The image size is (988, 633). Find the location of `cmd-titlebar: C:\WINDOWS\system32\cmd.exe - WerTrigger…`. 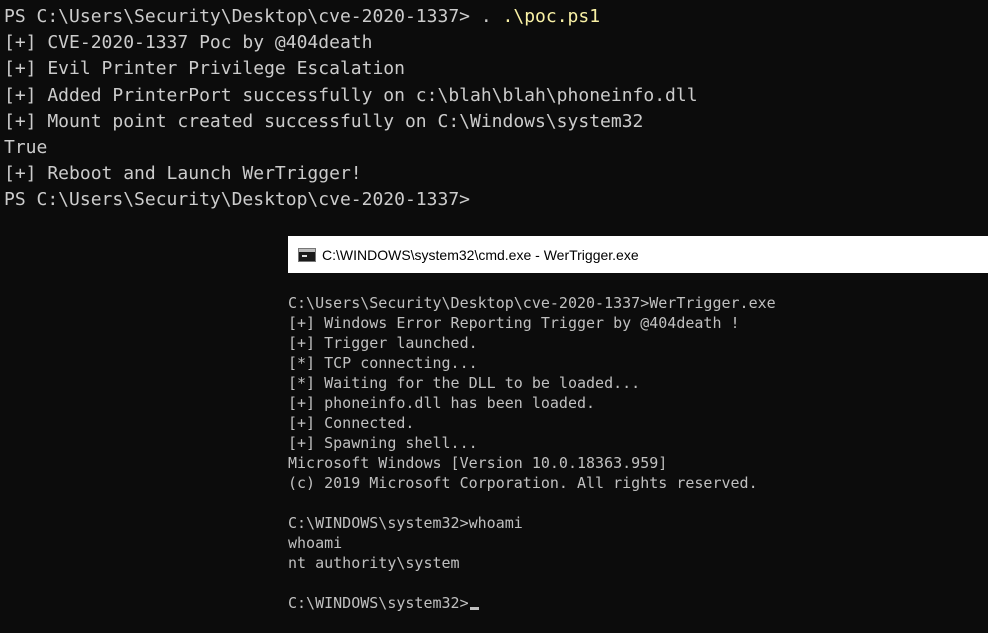

cmd-titlebar: C:\WINDOWS\system32\cmd.exe - WerTrigger… is located at coordinates (638, 254).